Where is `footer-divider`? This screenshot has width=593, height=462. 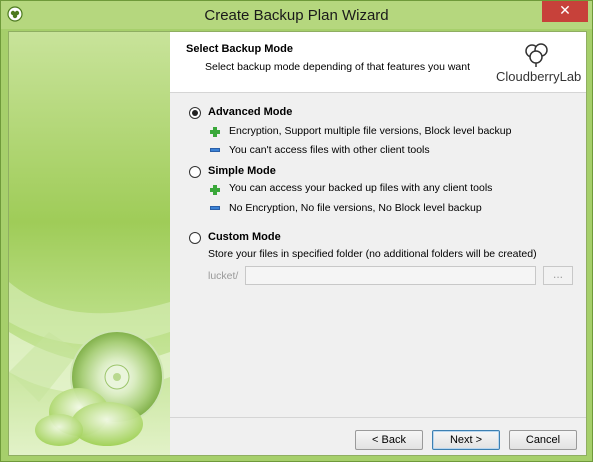 footer-divider is located at coordinates (378, 417).